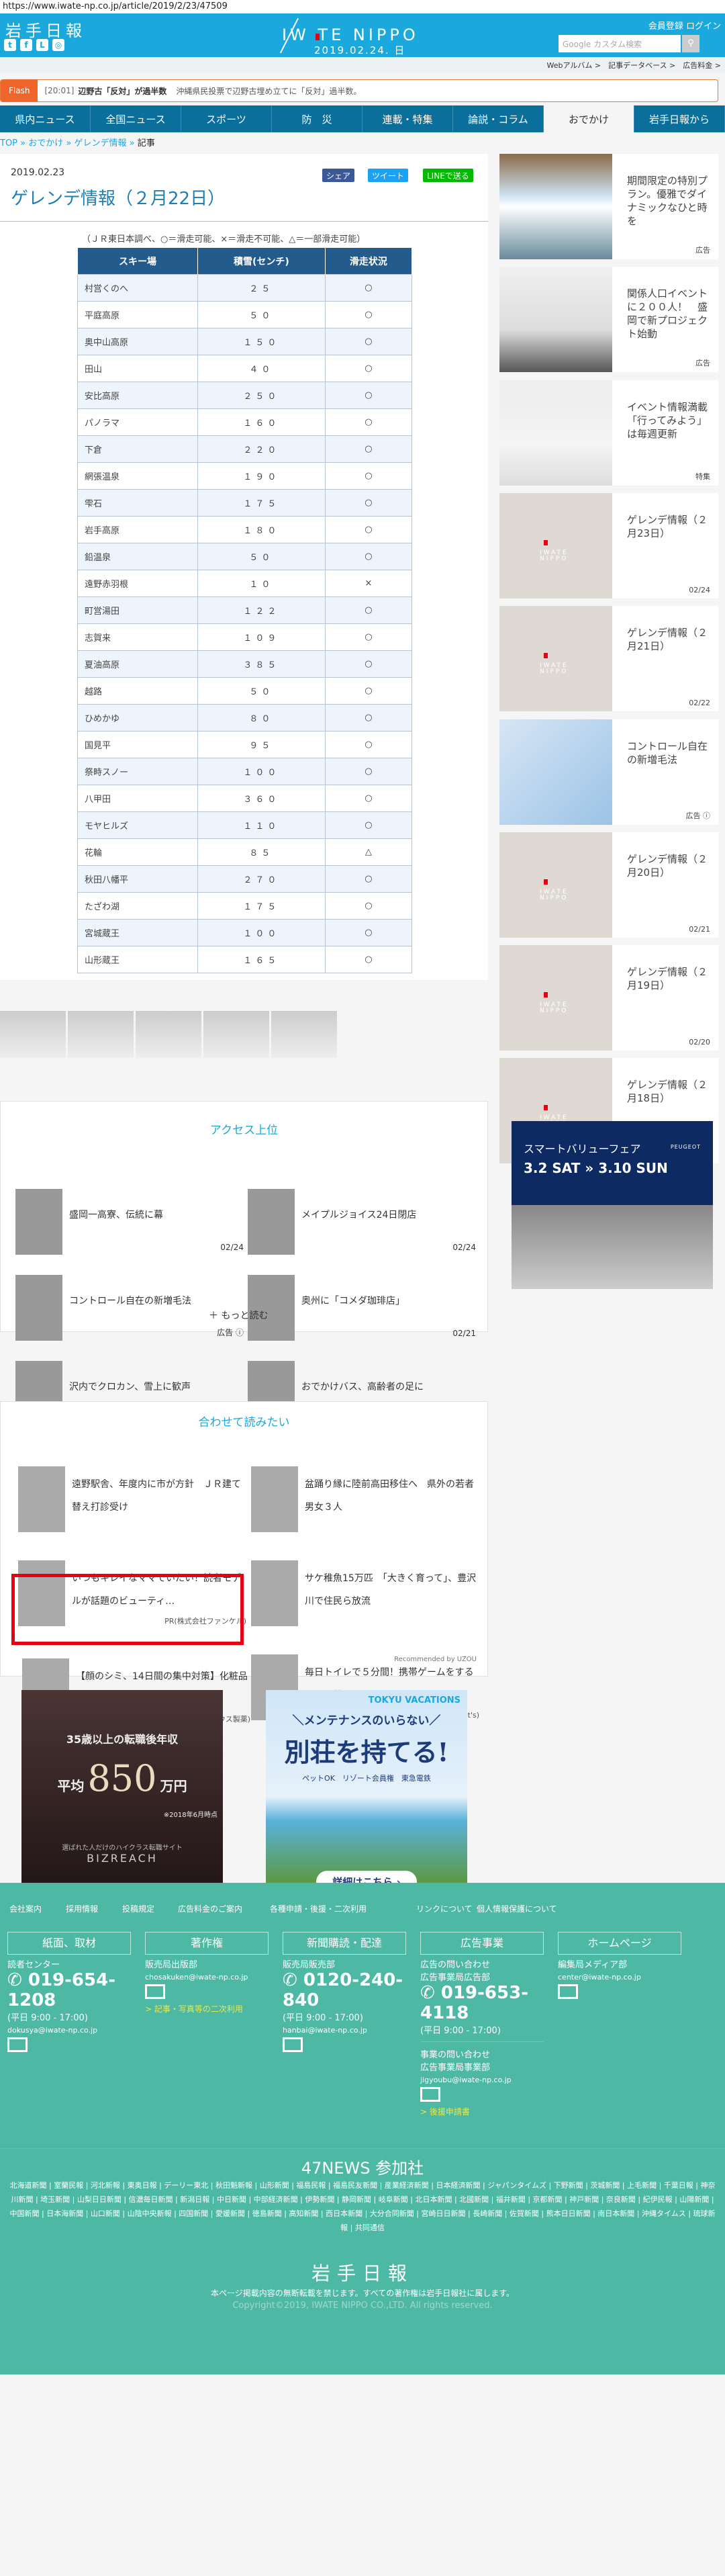 This screenshot has width=725, height=2576. What do you see at coordinates (619, 1978) in the screenshot?
I see `footer-email: center@iwate-np.co.jp` at bounding box center [619, 1978].